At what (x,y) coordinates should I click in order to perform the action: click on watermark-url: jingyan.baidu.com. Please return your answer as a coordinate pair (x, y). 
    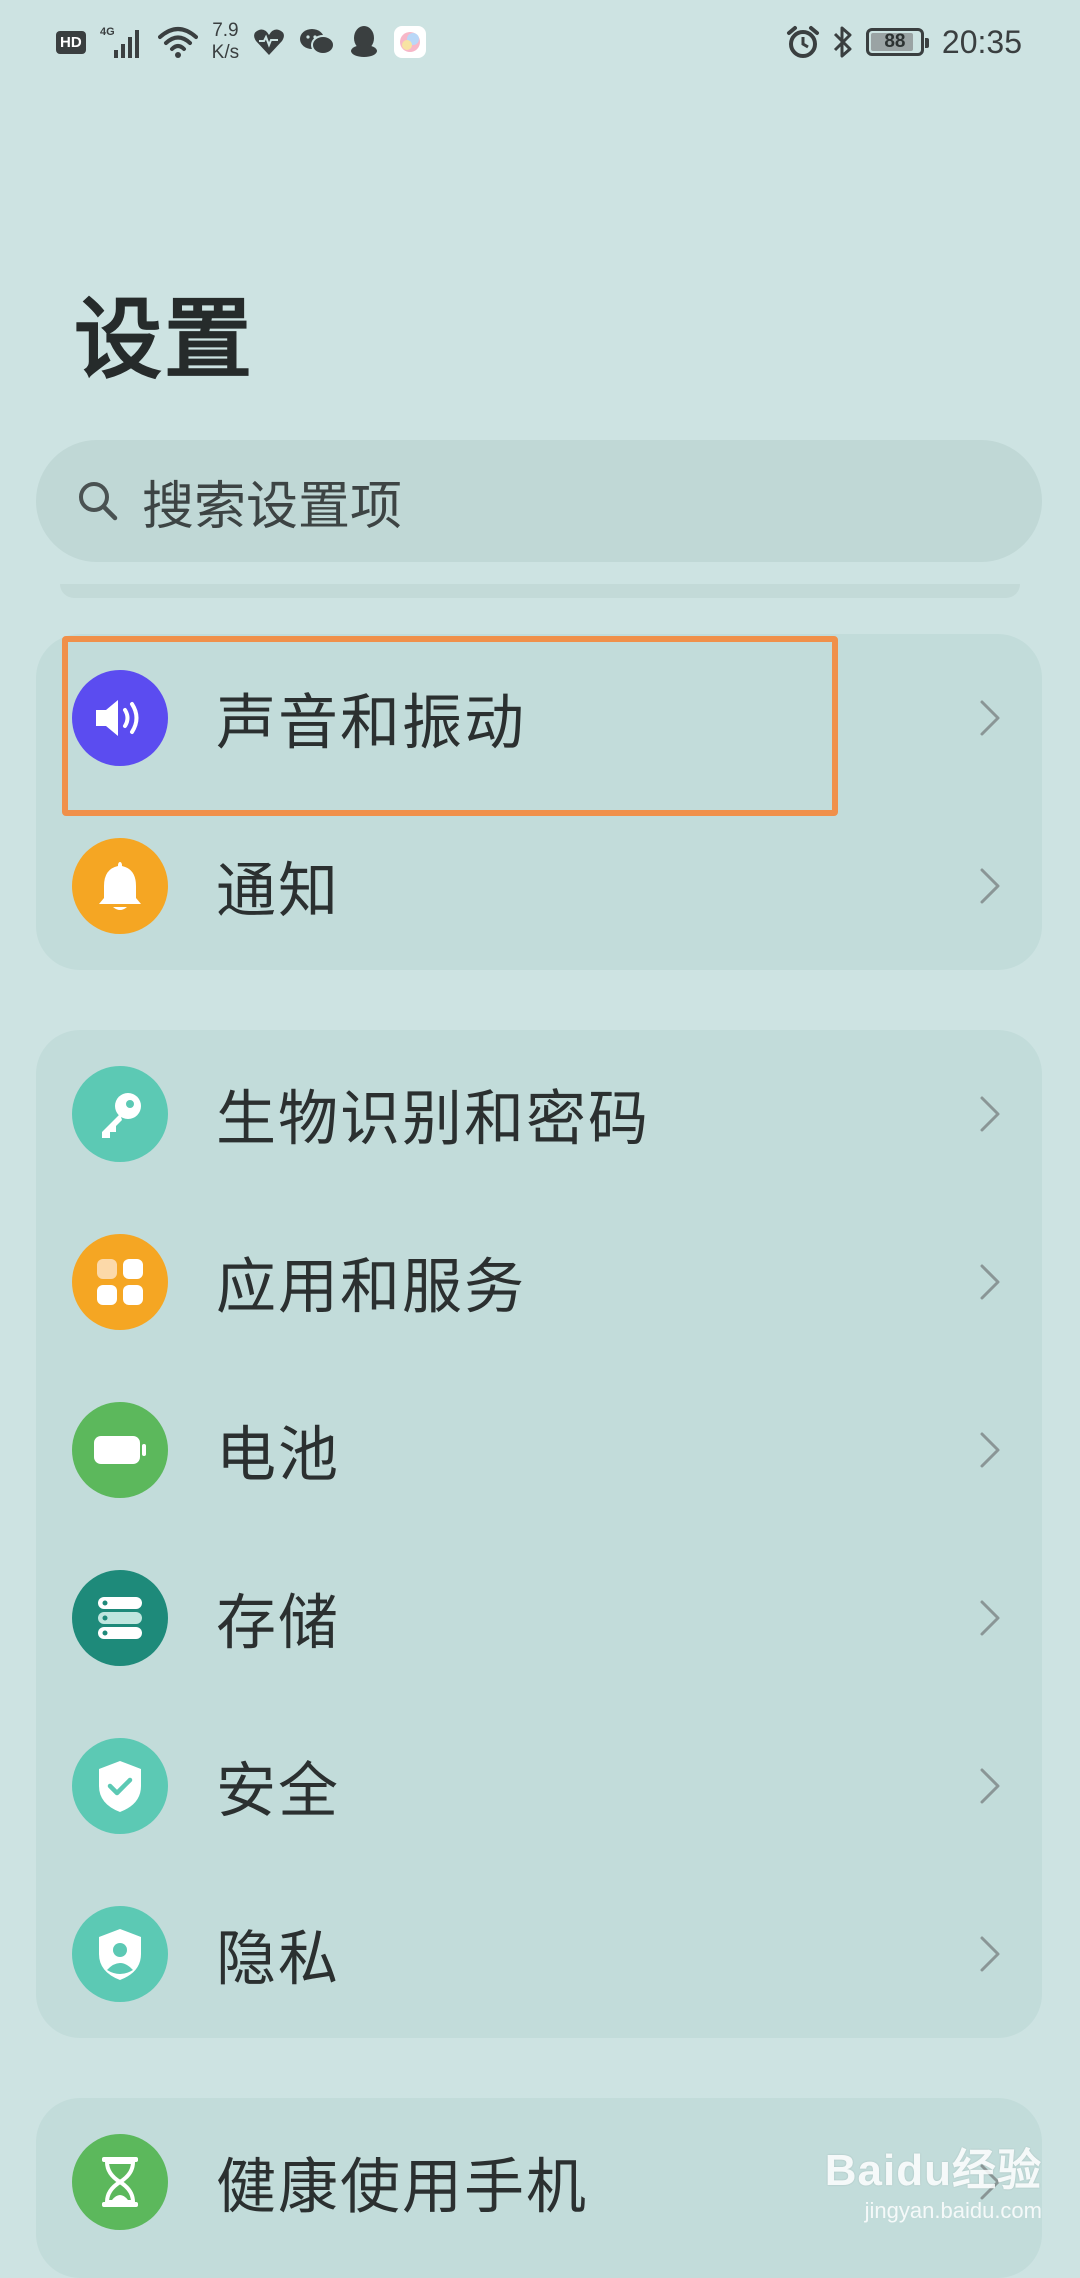
    Looking at the image, I should click on (953, 2210).